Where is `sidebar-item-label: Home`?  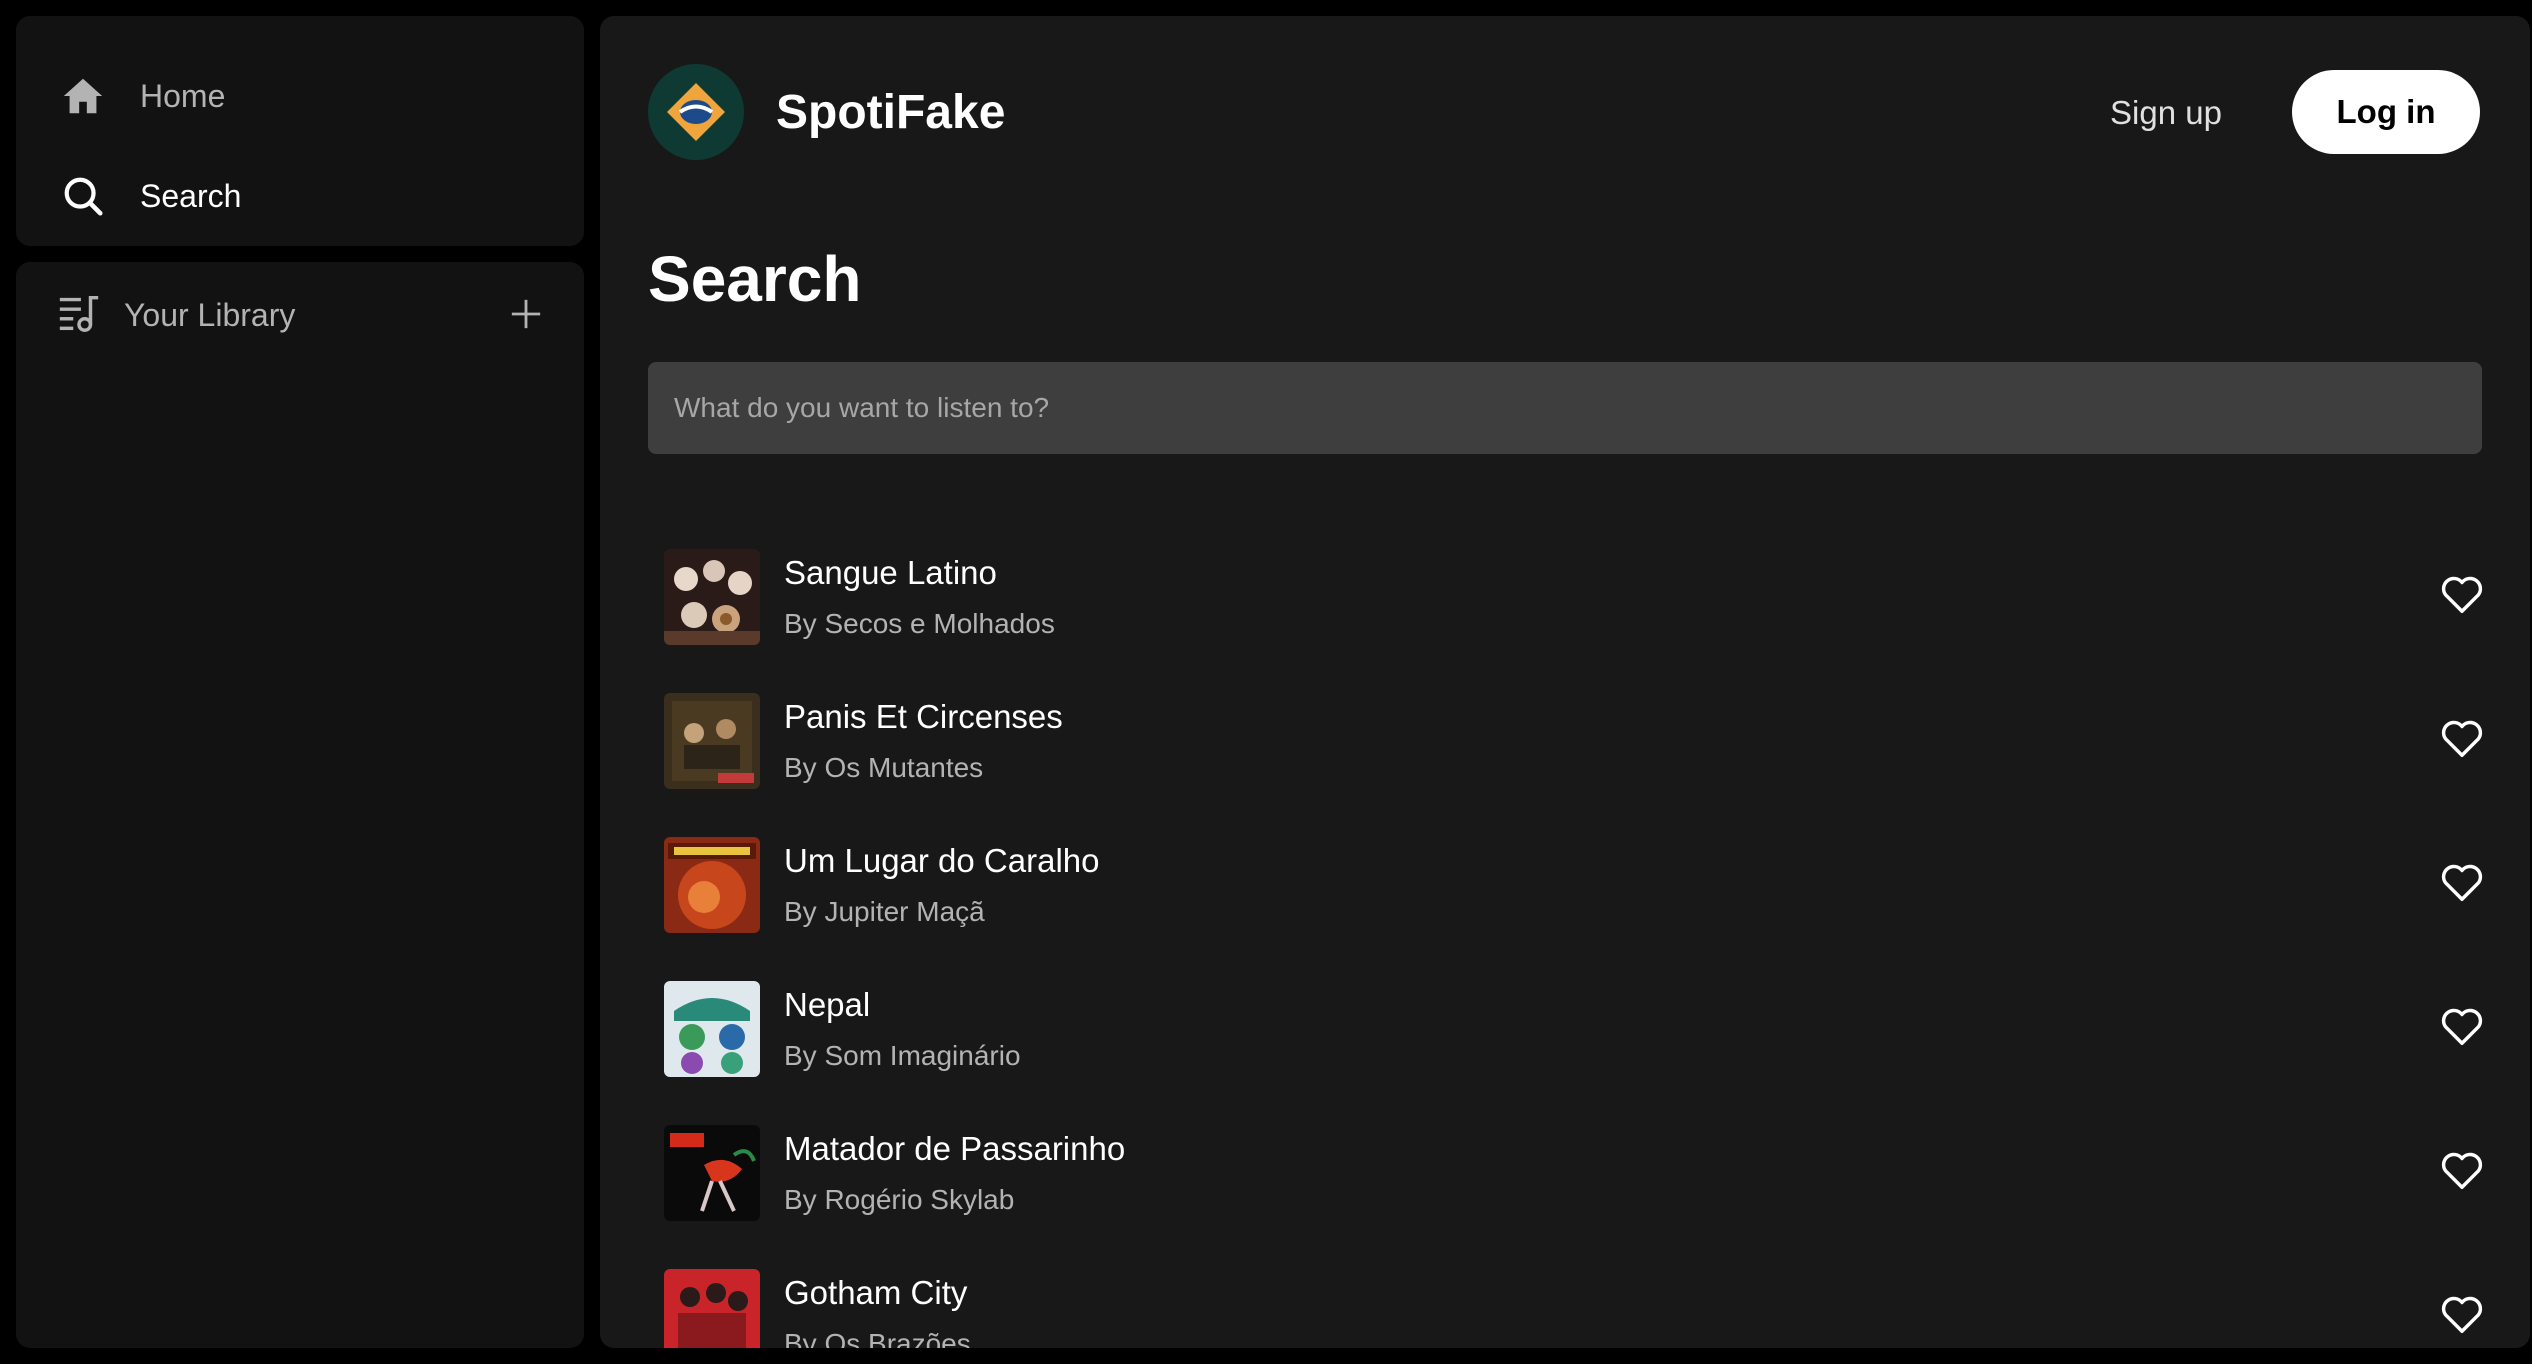 sidebar-item-label: Home is located at coordinates (183, 95).